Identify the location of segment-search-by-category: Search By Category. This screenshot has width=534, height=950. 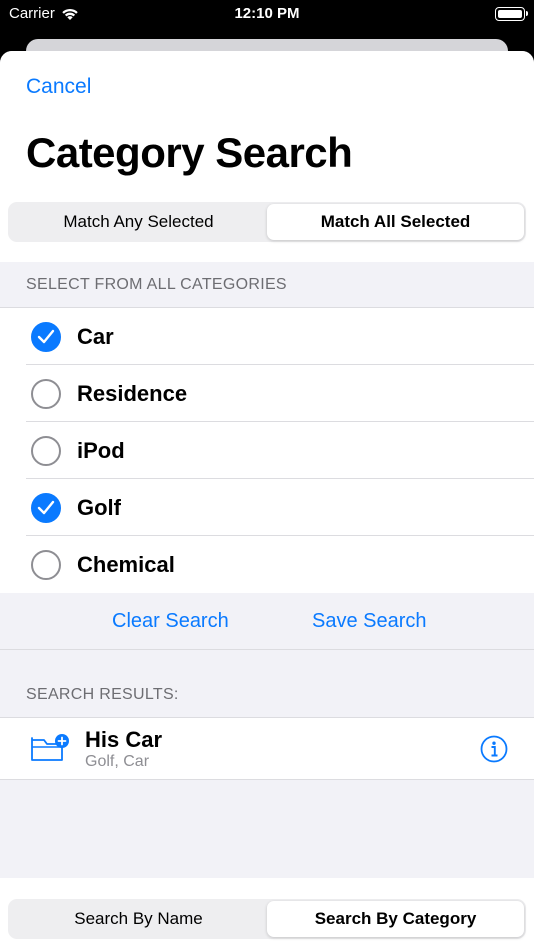
(395, 919).